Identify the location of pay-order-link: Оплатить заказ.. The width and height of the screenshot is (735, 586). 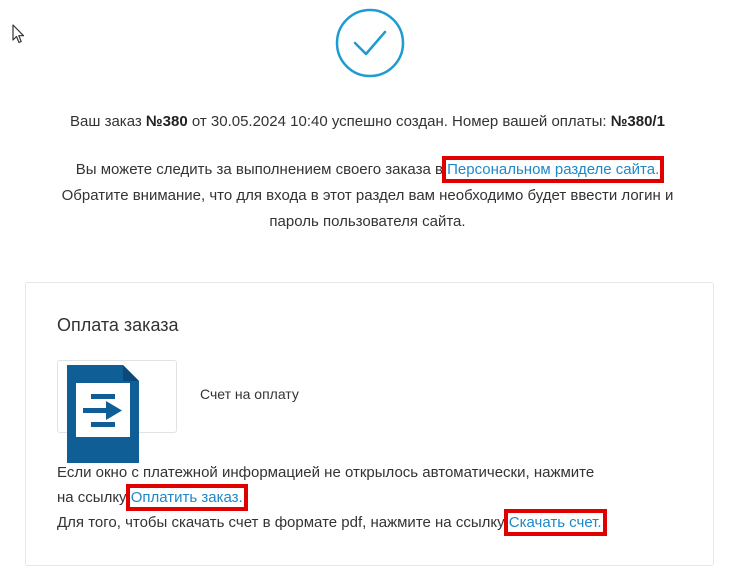
(186, 497).